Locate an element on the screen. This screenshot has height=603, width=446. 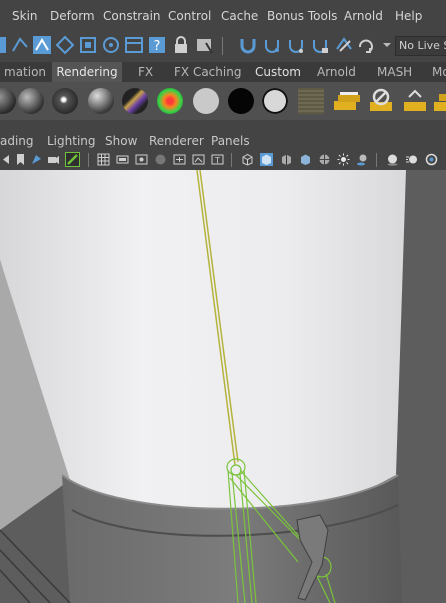
batch-render-icon is located at coordinates (381, 101).